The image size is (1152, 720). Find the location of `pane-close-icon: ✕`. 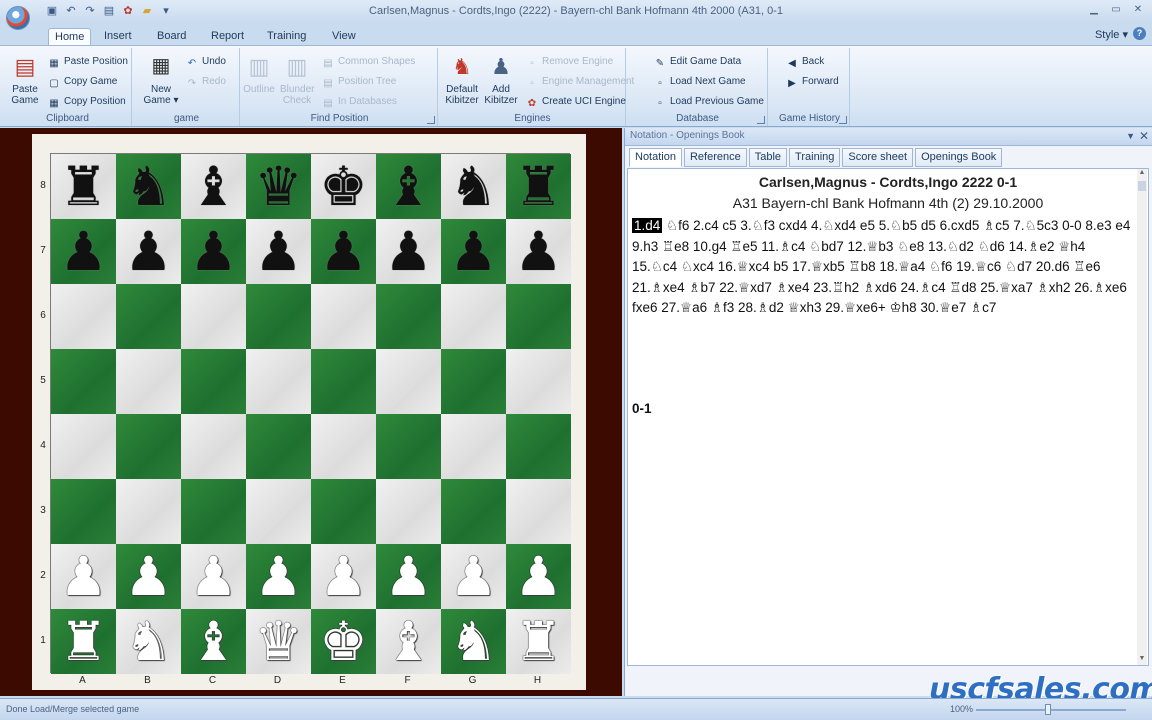

pane-close-icon: ✕ is located at coordinates (1144, 136).